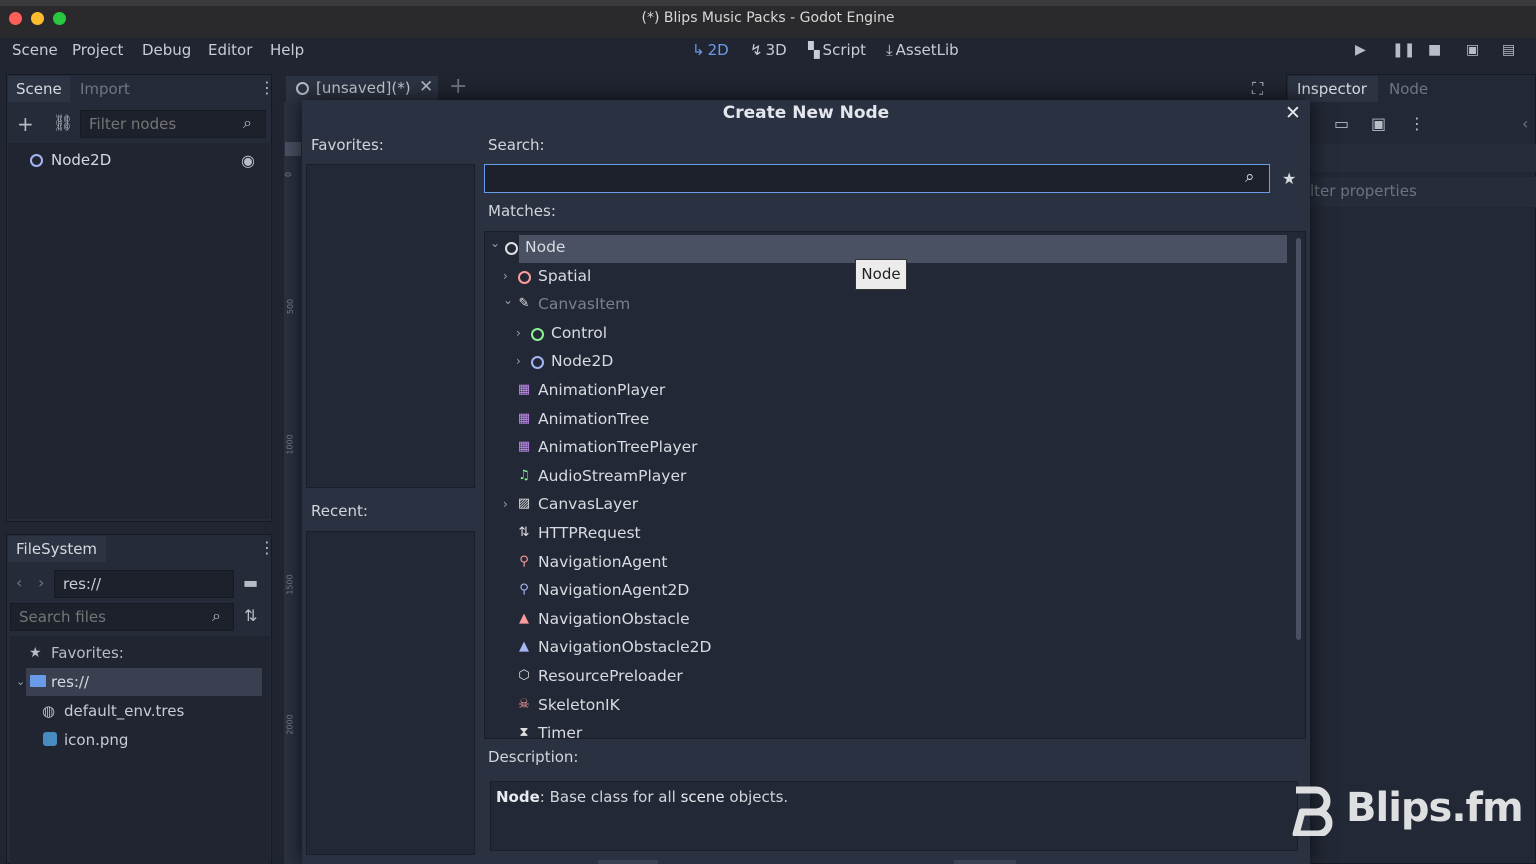 This screenshot has height=864, width=1536. Describe the element at coordinates (885, 678) in the screenshot. I see `tree-row-resourcepreloader: ⬡ ResourcePreloader` at that location.